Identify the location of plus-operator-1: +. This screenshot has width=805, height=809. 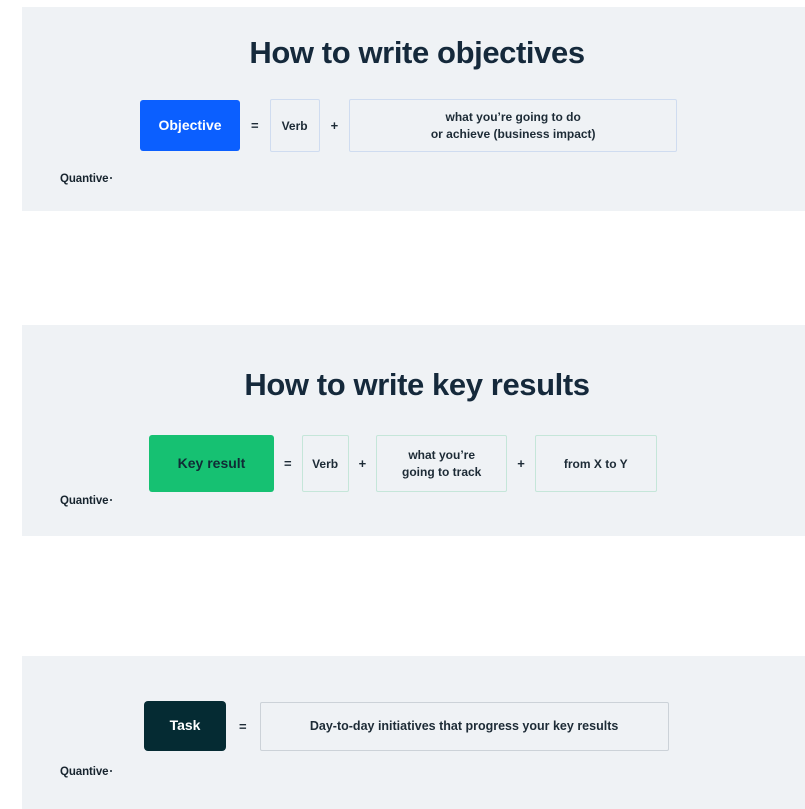
(362, 464).